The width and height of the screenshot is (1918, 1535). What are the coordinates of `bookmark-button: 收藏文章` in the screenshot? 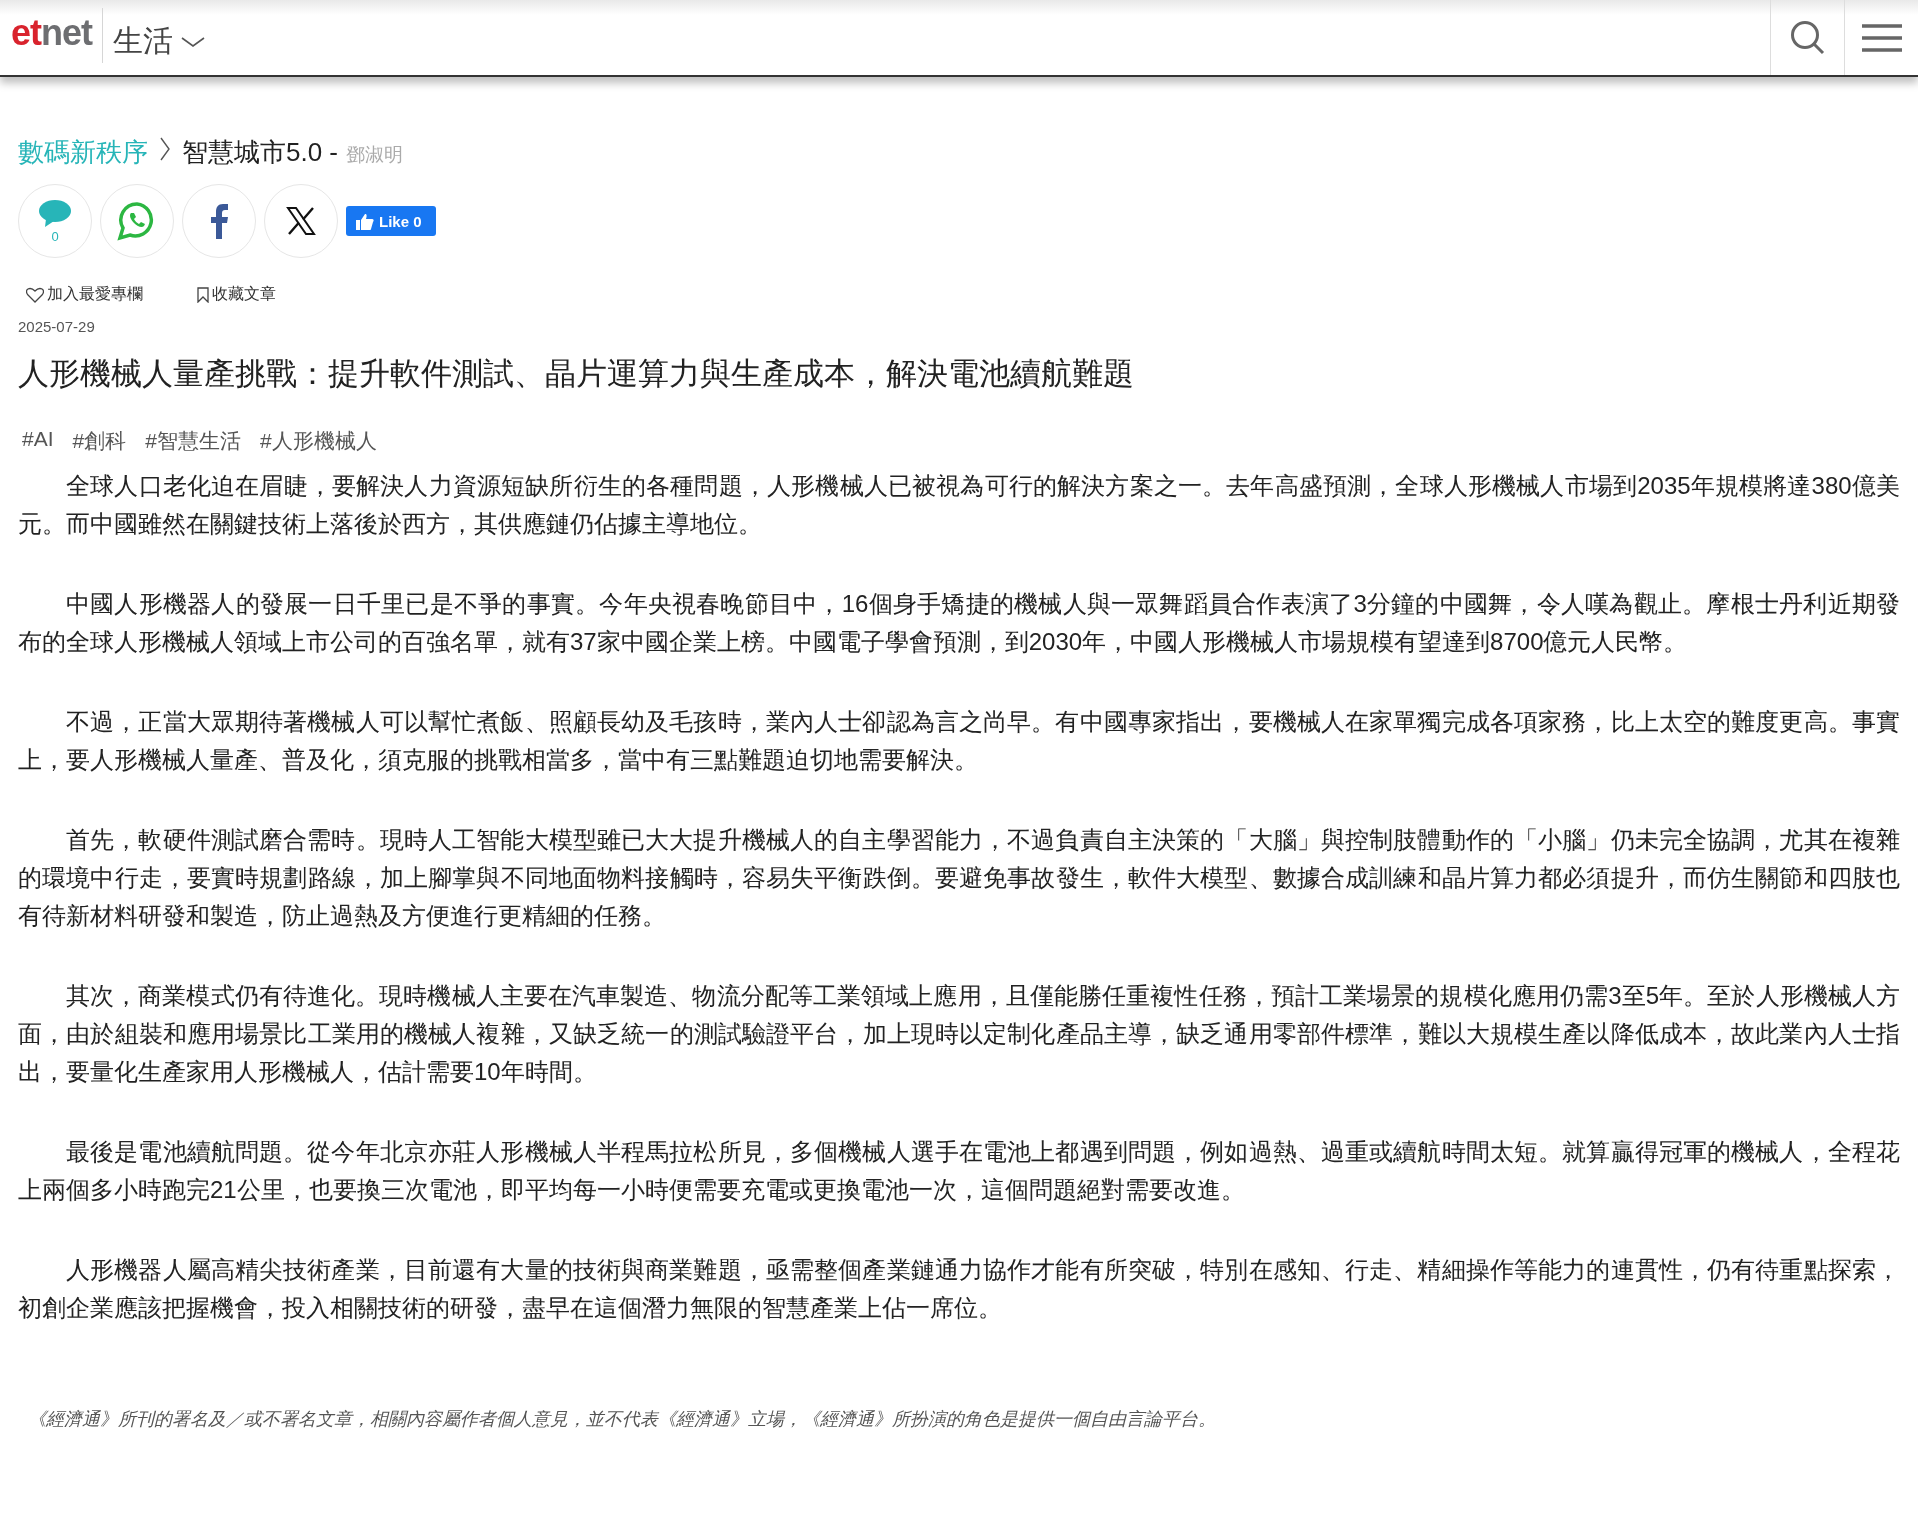 It's located at (236, 294).